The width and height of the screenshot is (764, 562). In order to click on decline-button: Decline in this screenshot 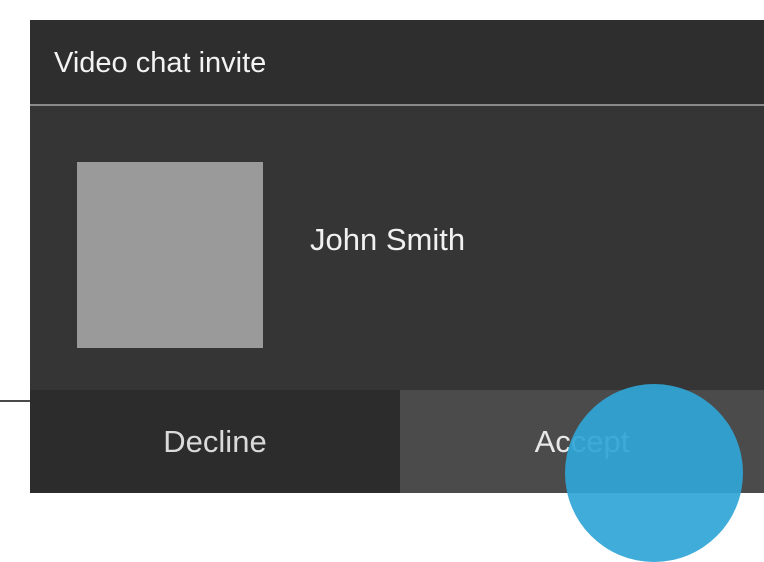, I will do `click(215, 441)`.